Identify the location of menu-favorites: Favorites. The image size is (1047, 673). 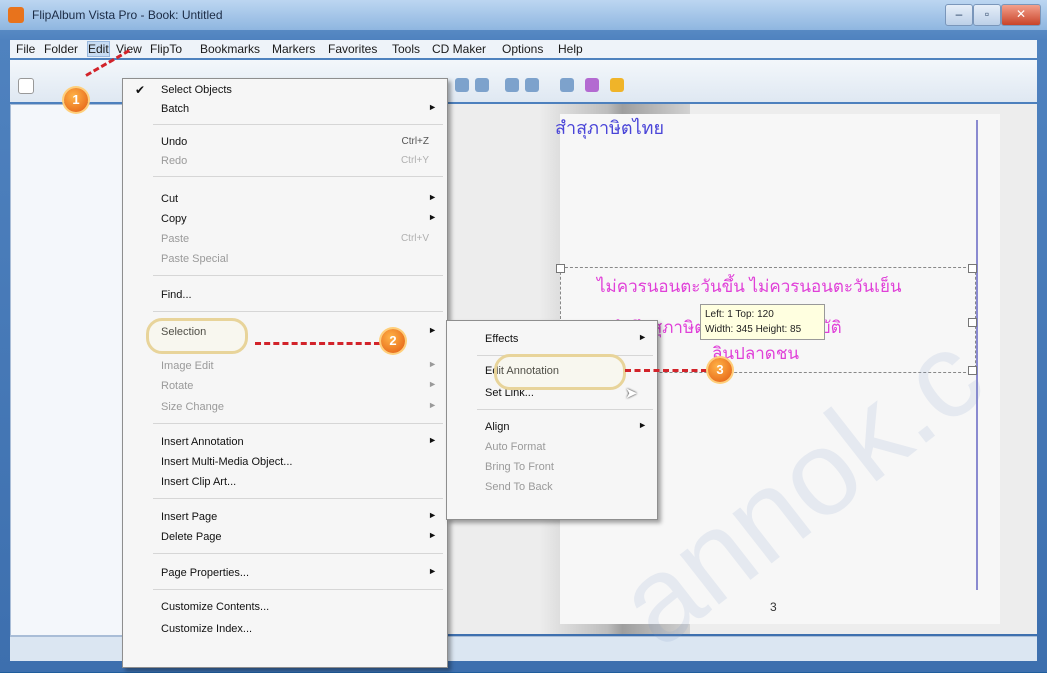
(352, 49).